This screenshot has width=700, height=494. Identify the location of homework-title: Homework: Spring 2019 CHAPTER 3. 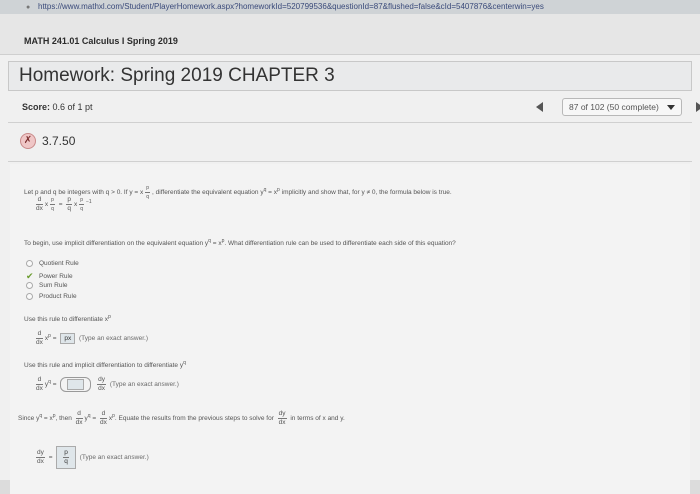
(177, 75).